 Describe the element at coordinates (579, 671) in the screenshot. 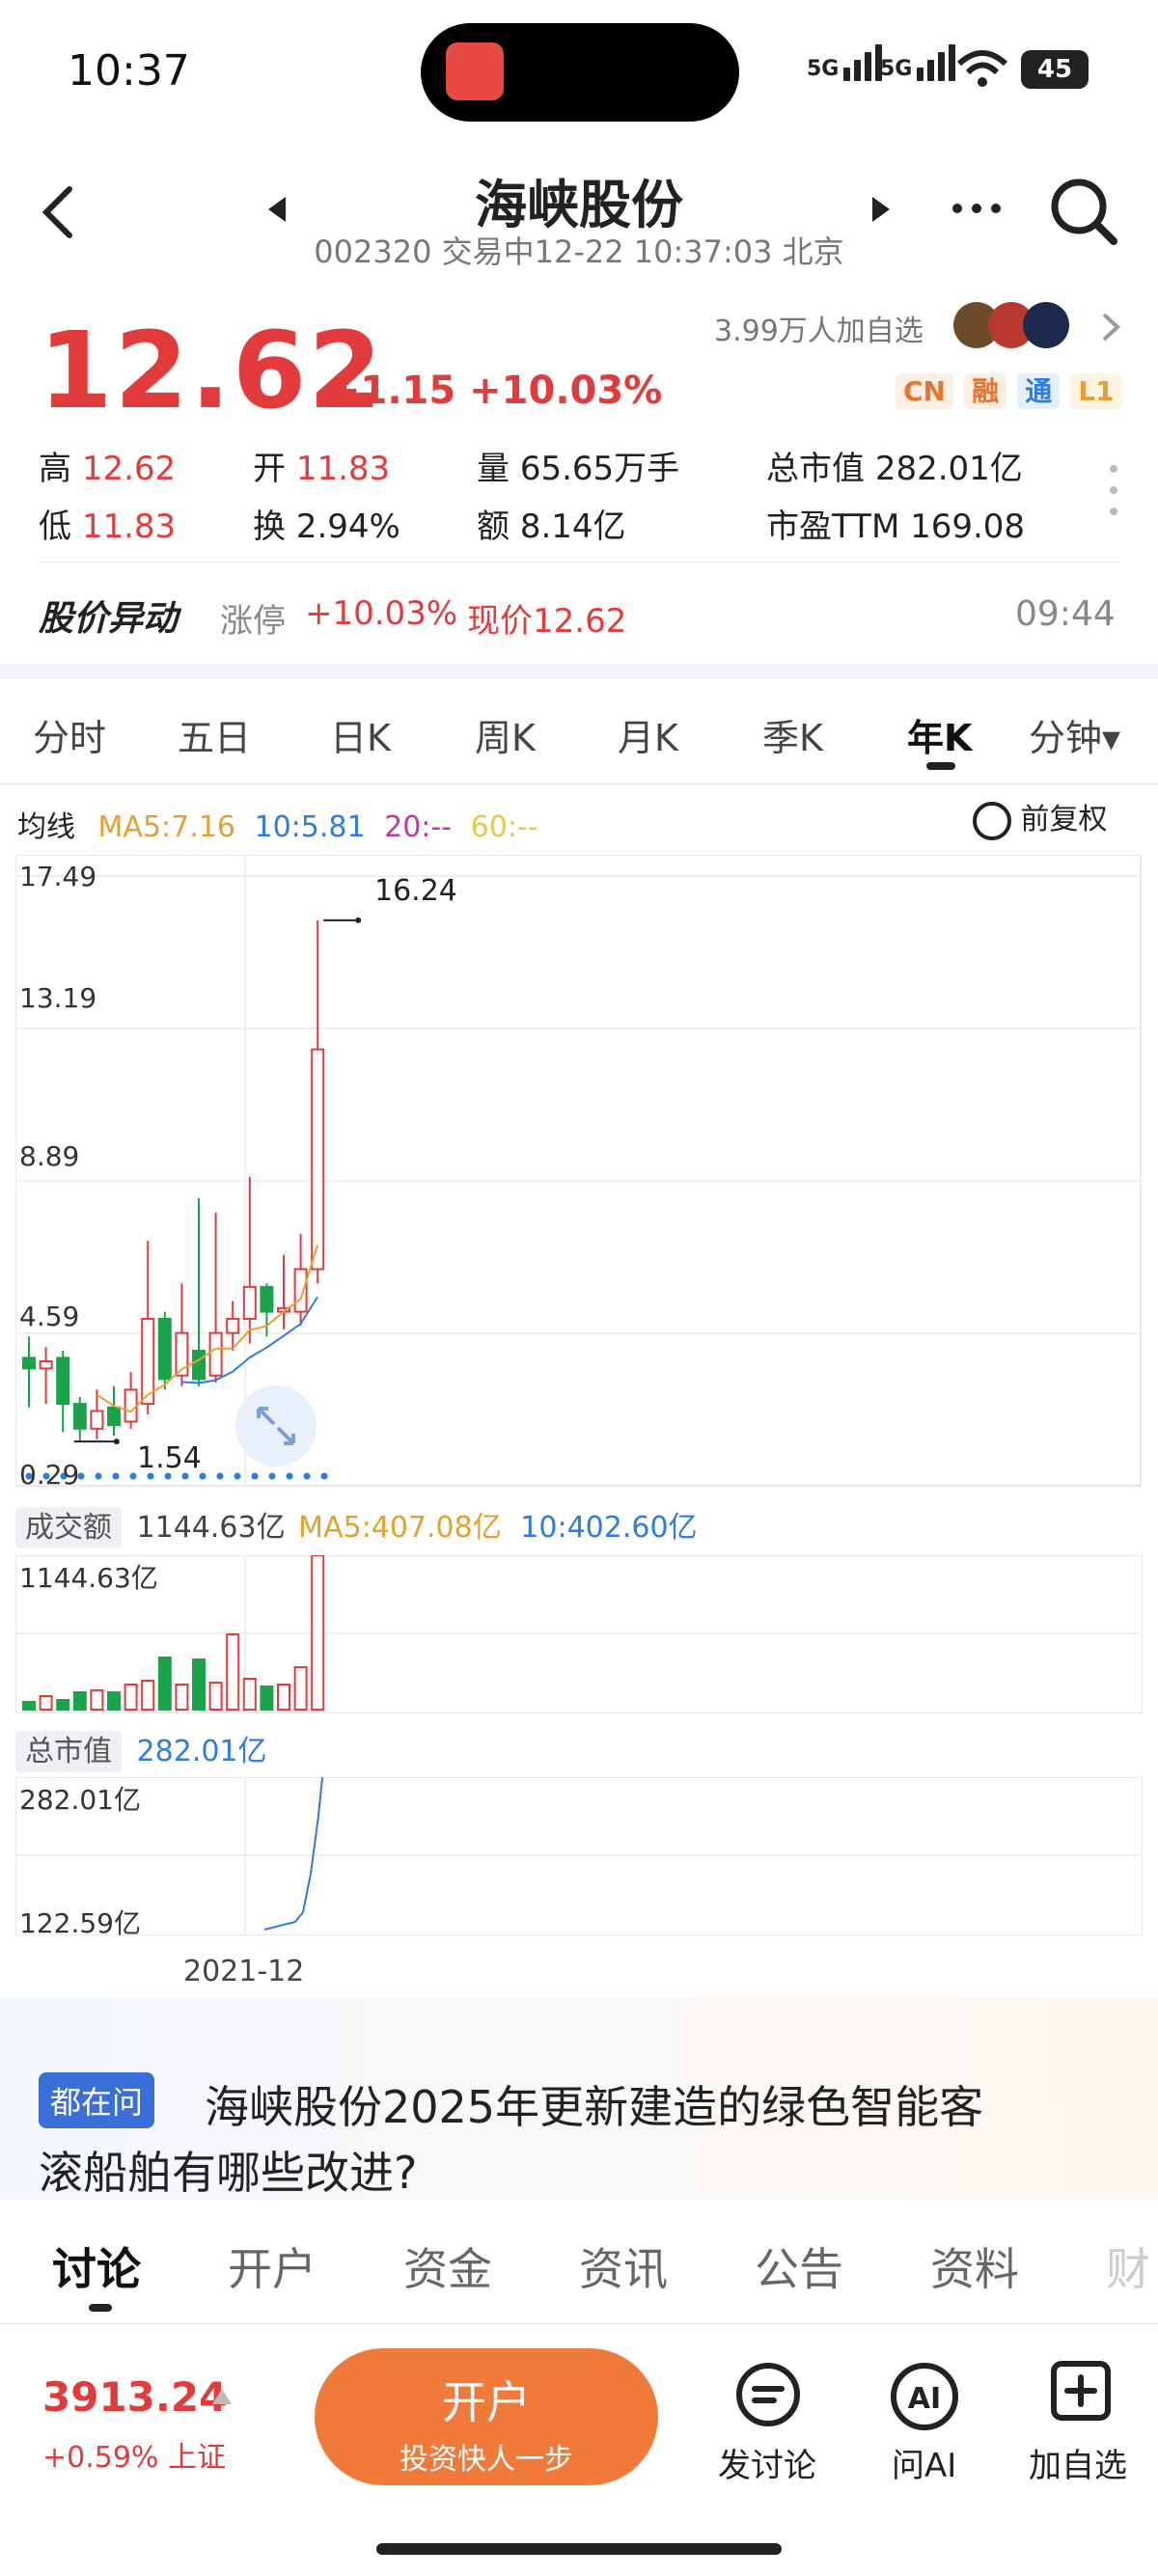

I see `section-separator` at that location.